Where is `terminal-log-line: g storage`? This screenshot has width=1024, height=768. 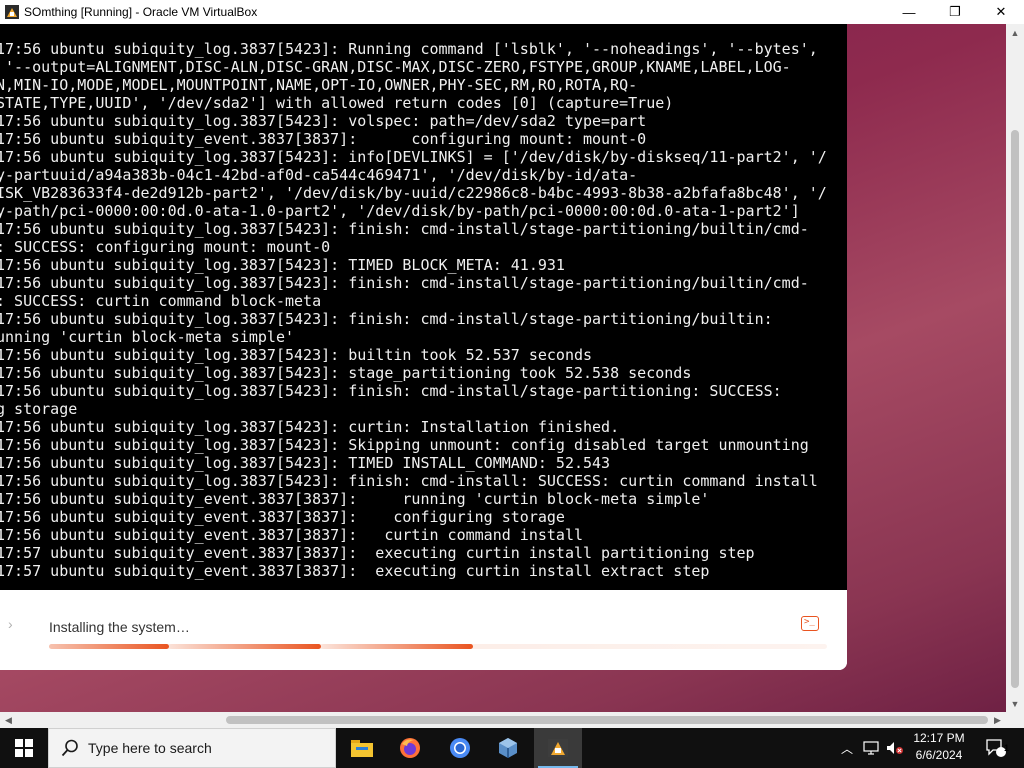
terminal-log-line: g storage is located at coordinates (39, 409).